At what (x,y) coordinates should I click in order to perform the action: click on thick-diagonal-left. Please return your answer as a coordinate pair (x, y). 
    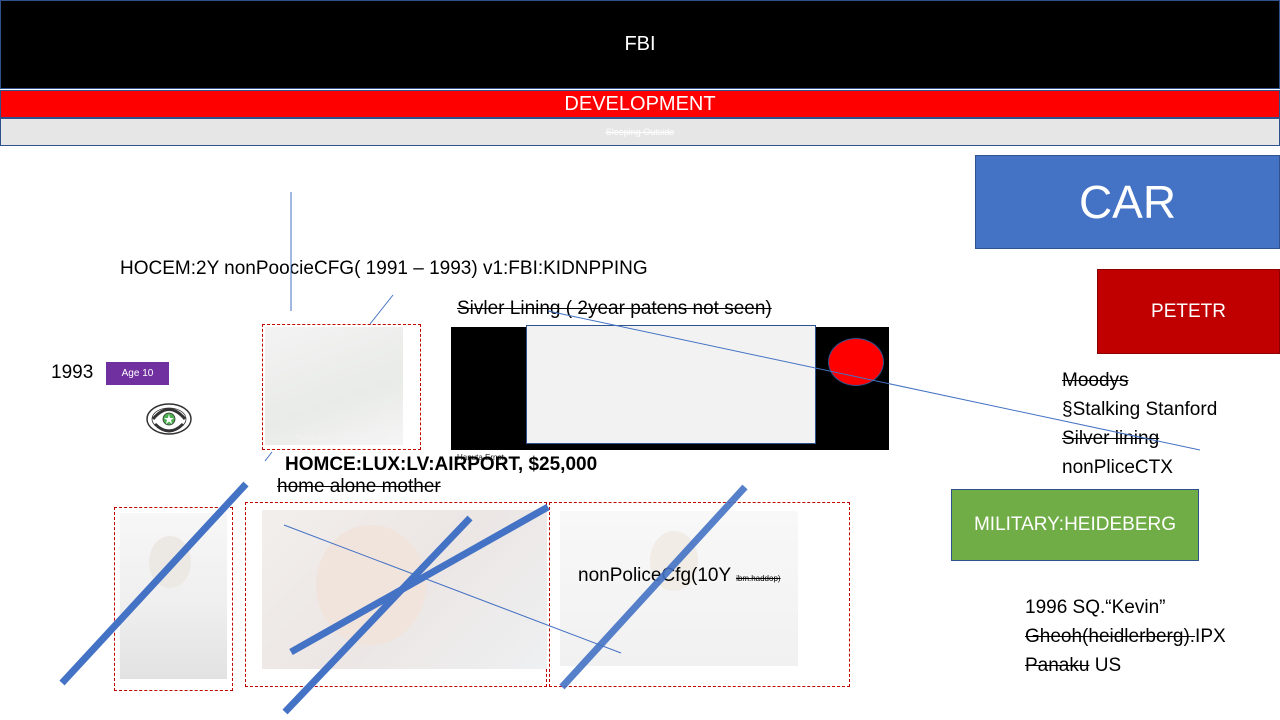
    Looking at the image, I should click on (154, 583).